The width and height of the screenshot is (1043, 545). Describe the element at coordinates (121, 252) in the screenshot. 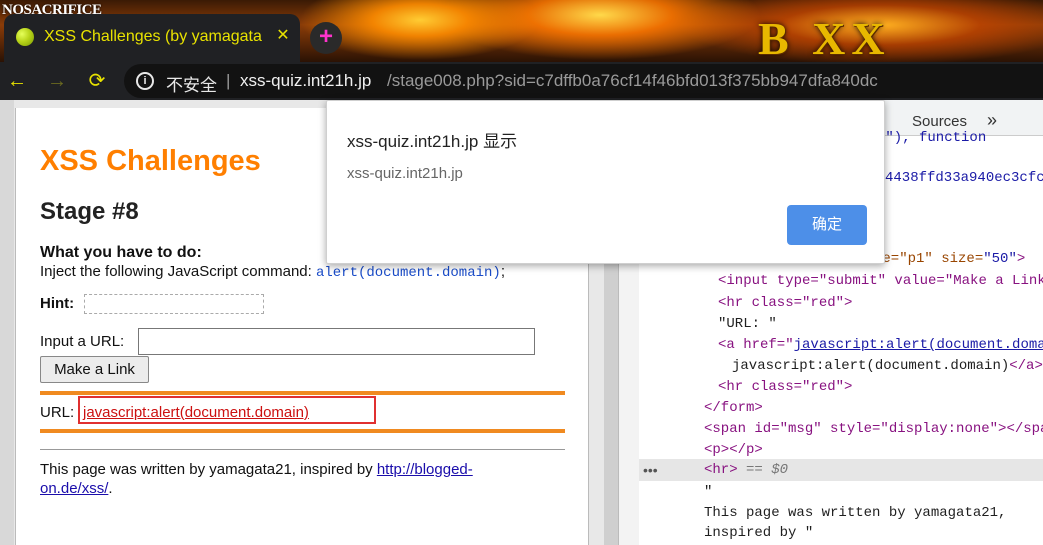

I see `task-heading: What you have to do:` at that location.